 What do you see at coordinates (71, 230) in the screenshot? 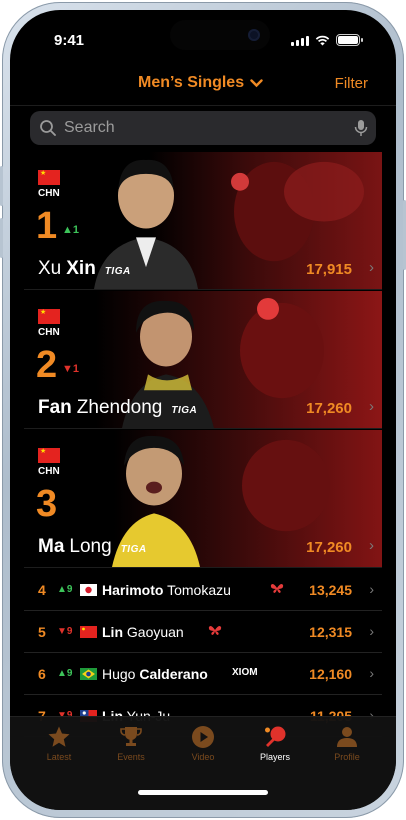
I see `rank-change: ▲1` at bounding box center [71, 230].